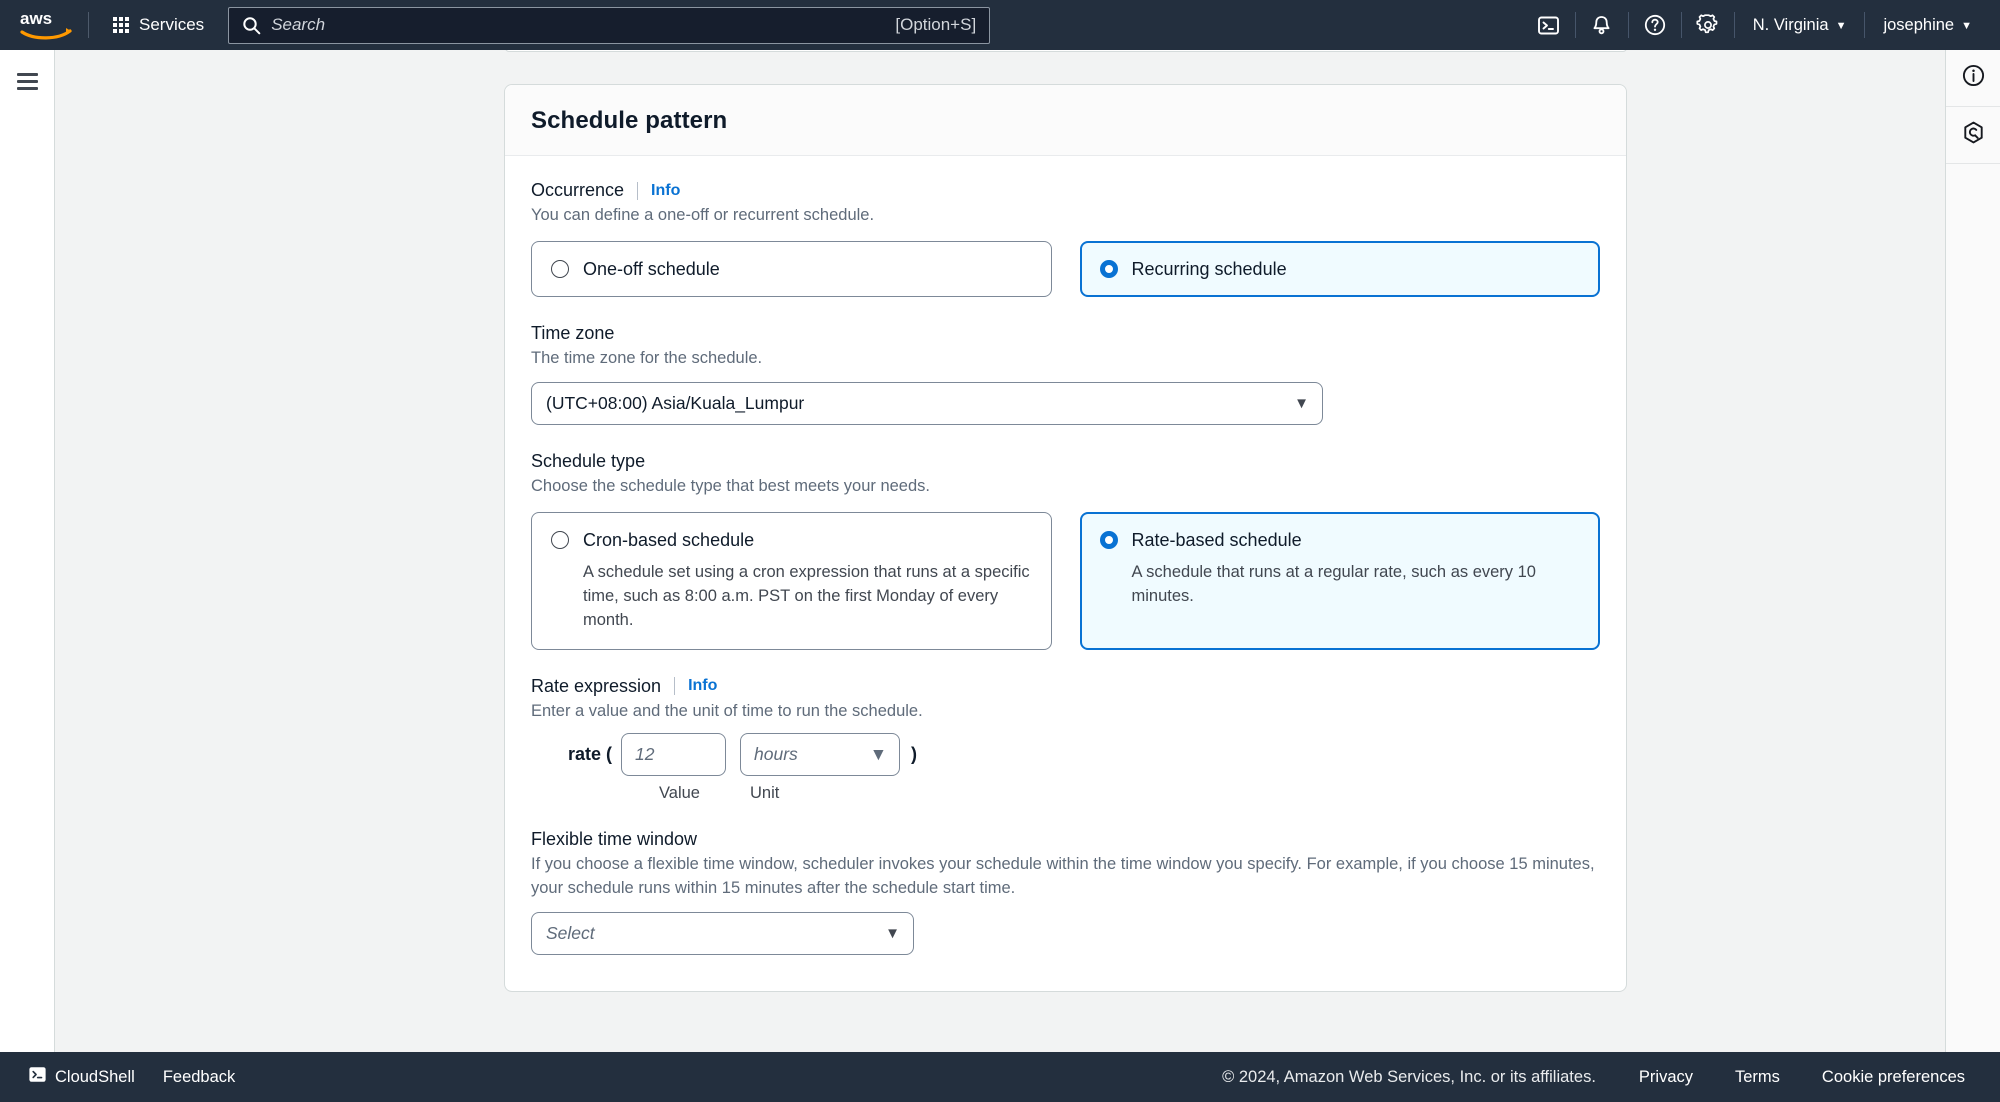 The height and width of the screenshot is (1102, 2000). Describe the element at coordinates (679, 793) in the screenshot. I see `rate-value-sublabel: Value` at that location.